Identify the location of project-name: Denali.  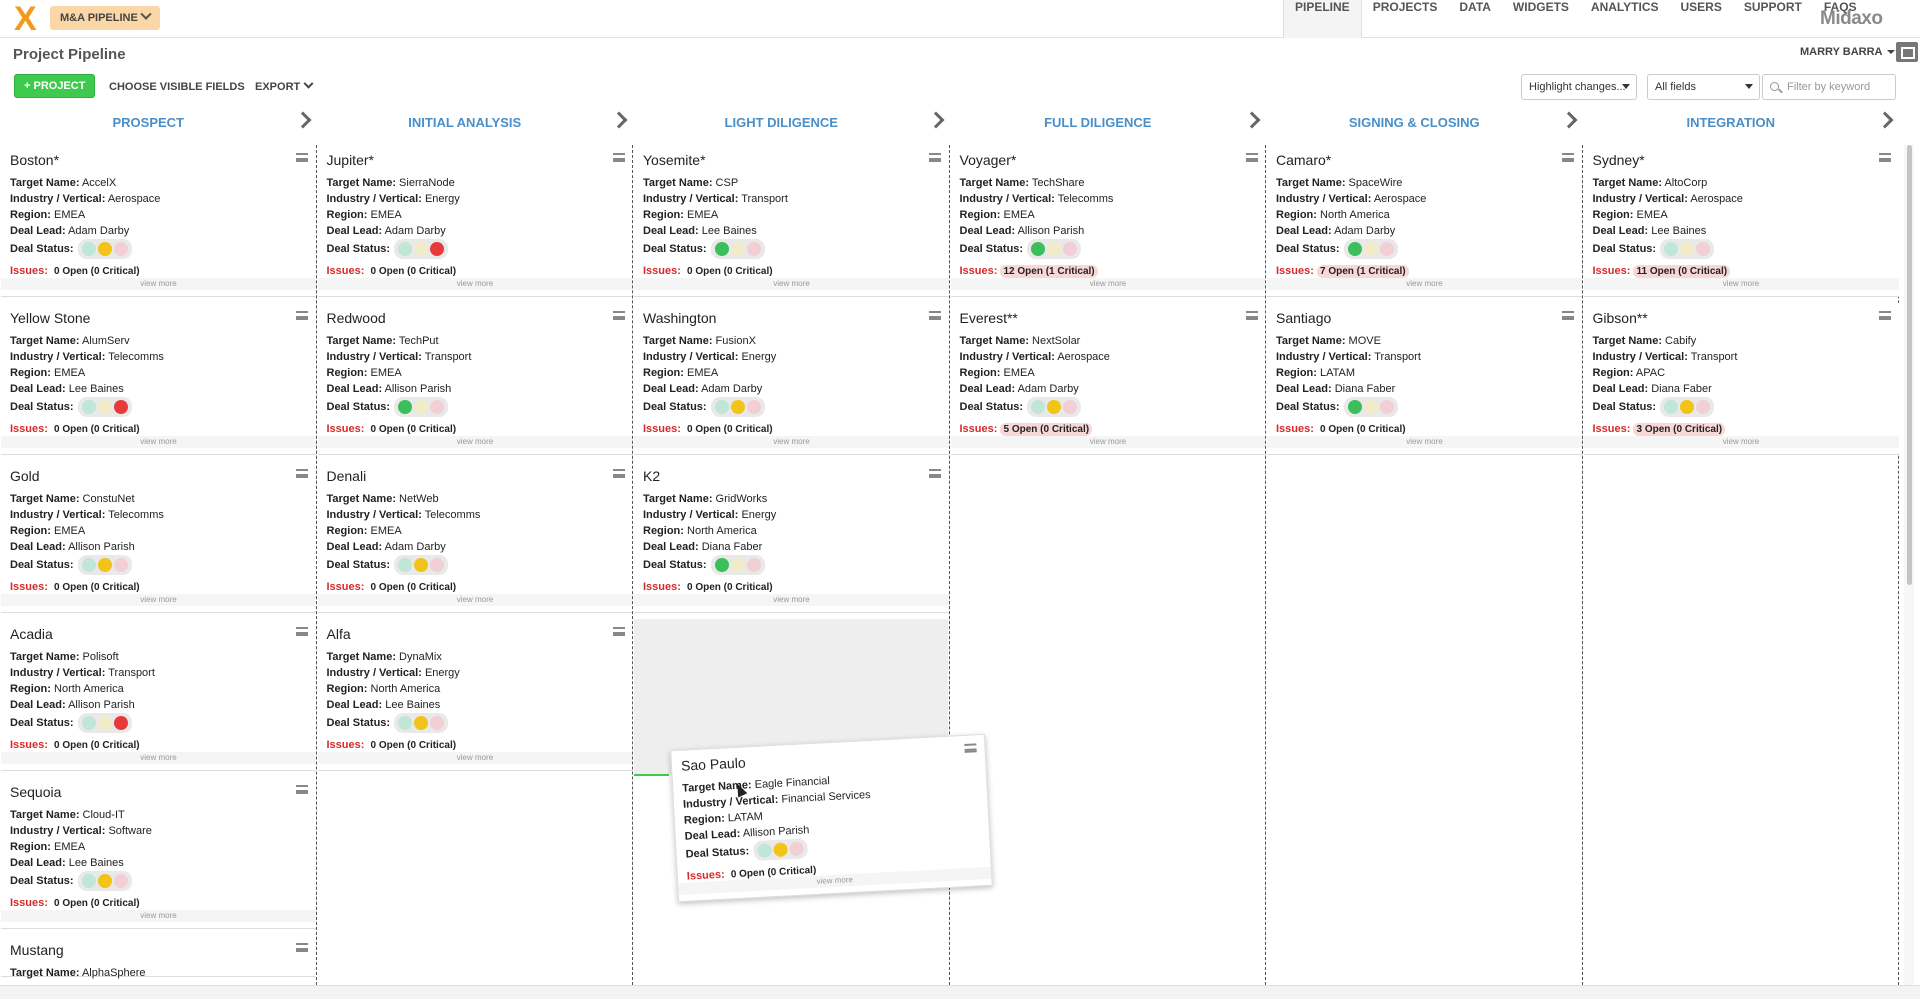
(347, 476).